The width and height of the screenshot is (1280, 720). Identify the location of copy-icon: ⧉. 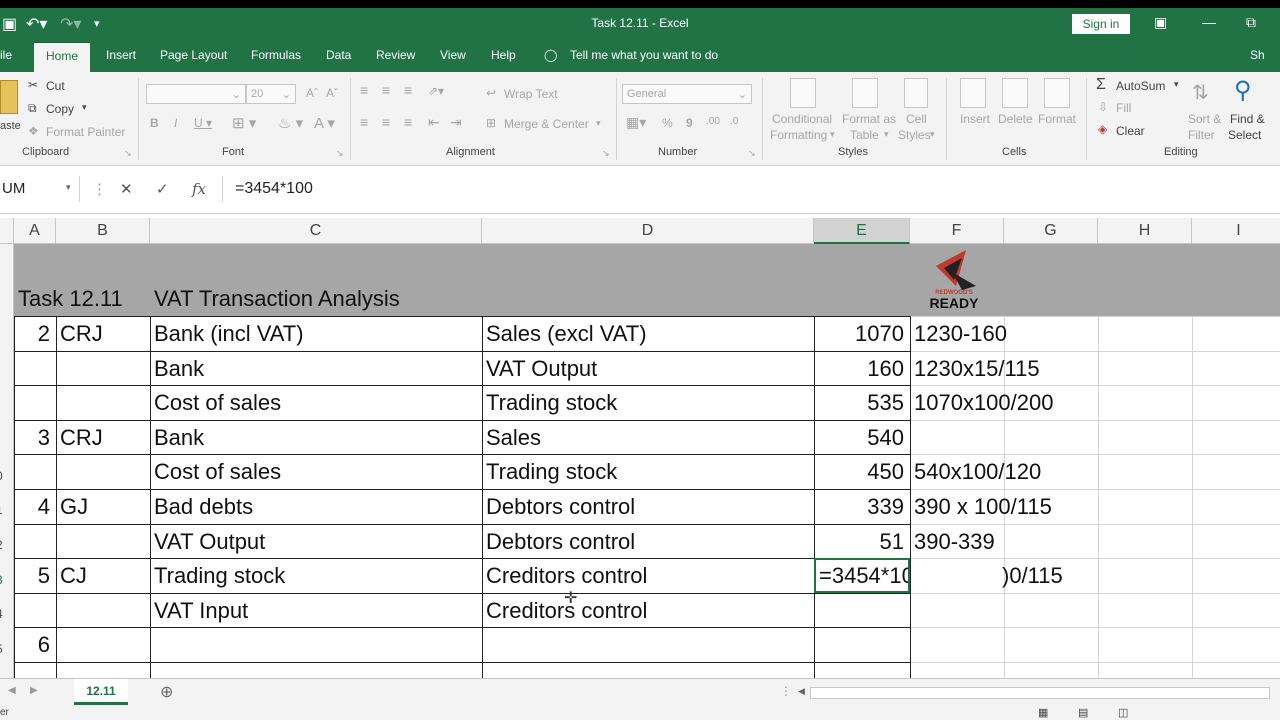
(32, 108).